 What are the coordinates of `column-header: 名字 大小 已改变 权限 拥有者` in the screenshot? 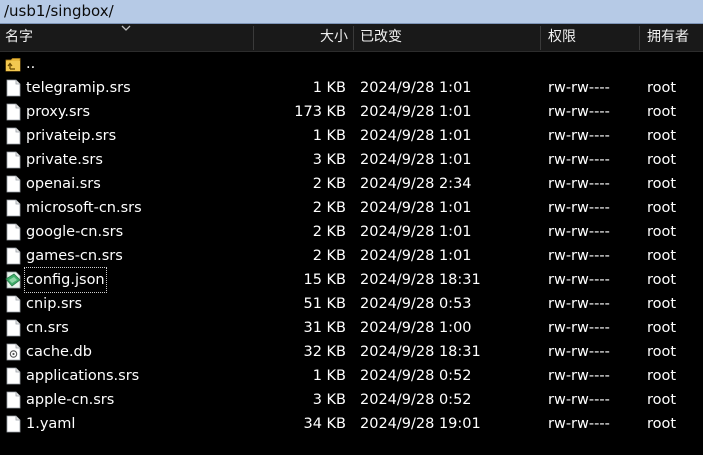 It's located at (351, 38).